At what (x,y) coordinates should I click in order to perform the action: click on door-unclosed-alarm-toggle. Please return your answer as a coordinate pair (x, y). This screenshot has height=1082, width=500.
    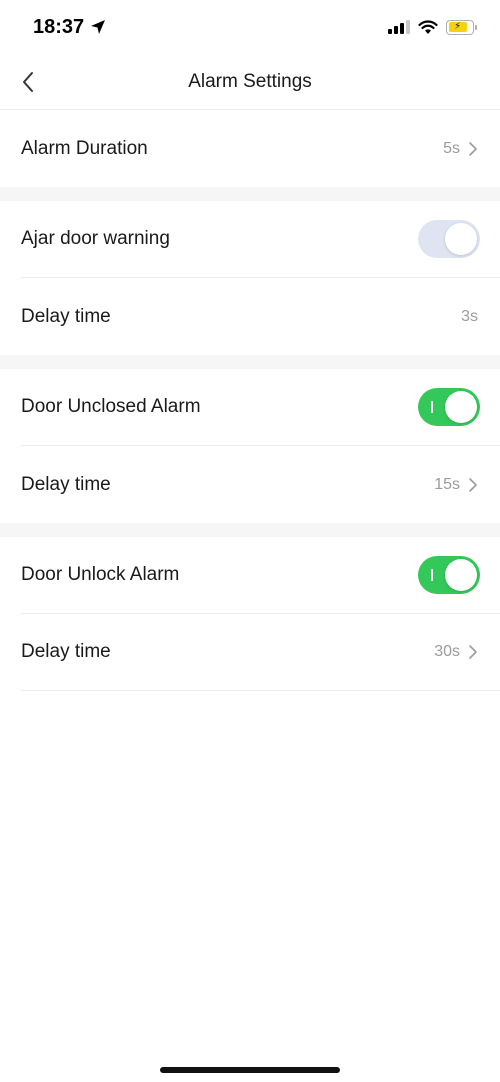
    Looking at the image, I should click on (449, 407).